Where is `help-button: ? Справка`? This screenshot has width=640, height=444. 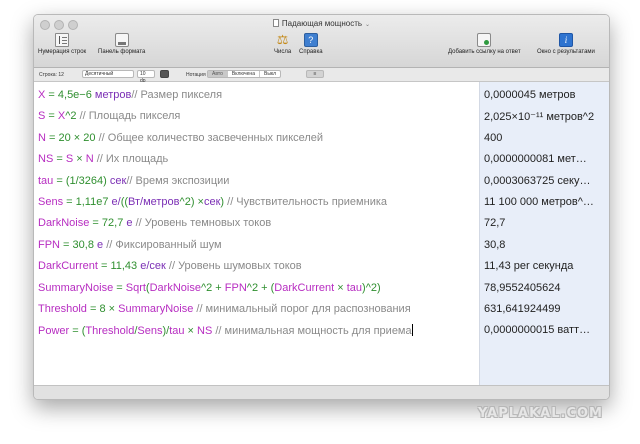
help-button: ? Справка is located at coordinates (311, 44).